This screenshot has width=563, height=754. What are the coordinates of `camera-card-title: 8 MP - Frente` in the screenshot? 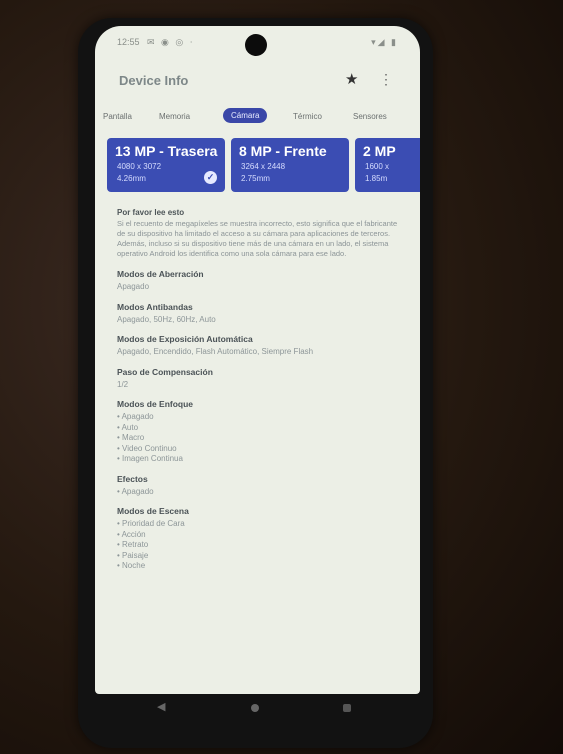 It's located at (283, 151).